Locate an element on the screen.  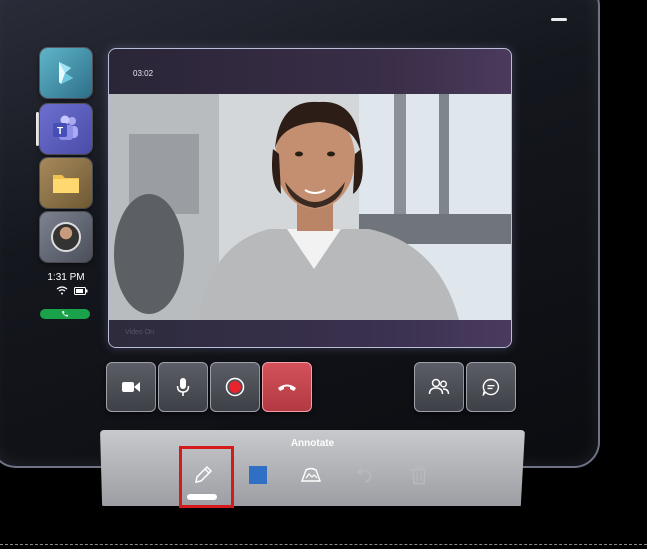
people-icon is located at coordinates (439, 386).